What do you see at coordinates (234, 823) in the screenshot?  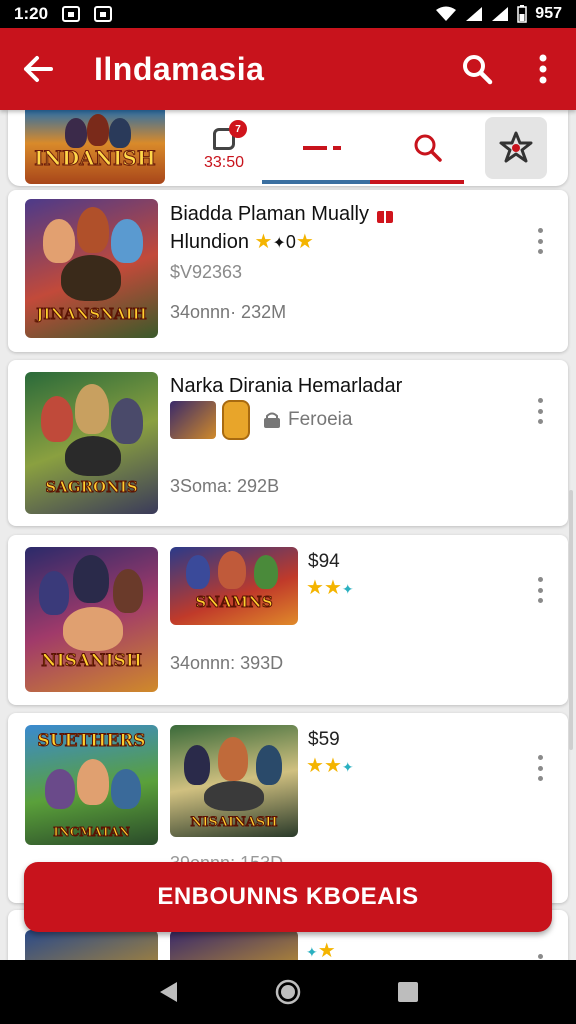 I see `thumbnail-logo: NISAINASH` at bounding box center [234, 823].